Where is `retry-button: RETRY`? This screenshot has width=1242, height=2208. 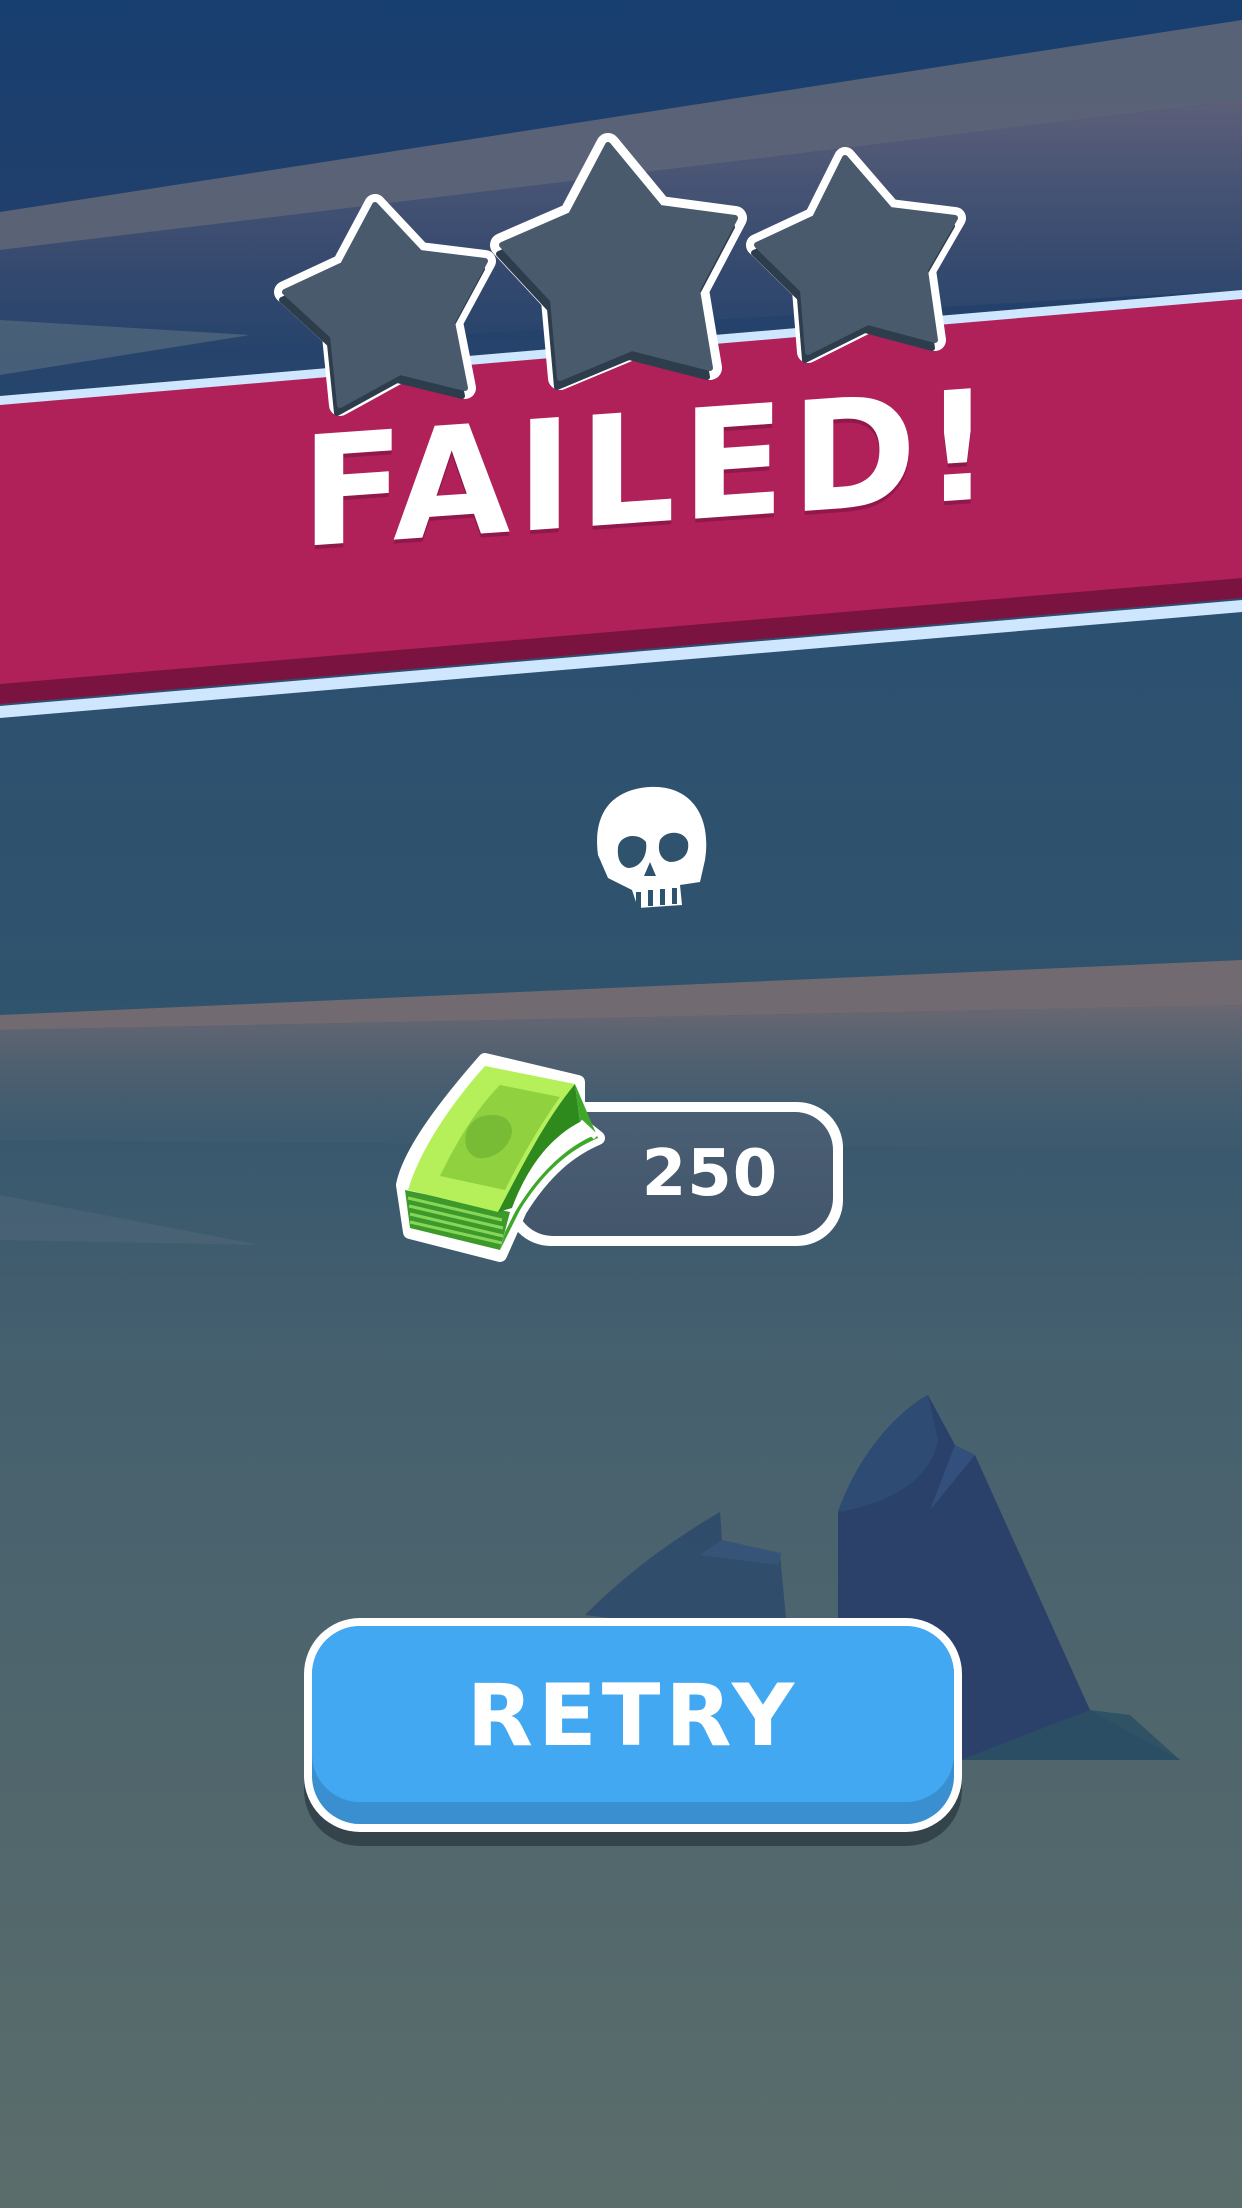
retry-button: RETRY is located at coordinates (633, 1725).